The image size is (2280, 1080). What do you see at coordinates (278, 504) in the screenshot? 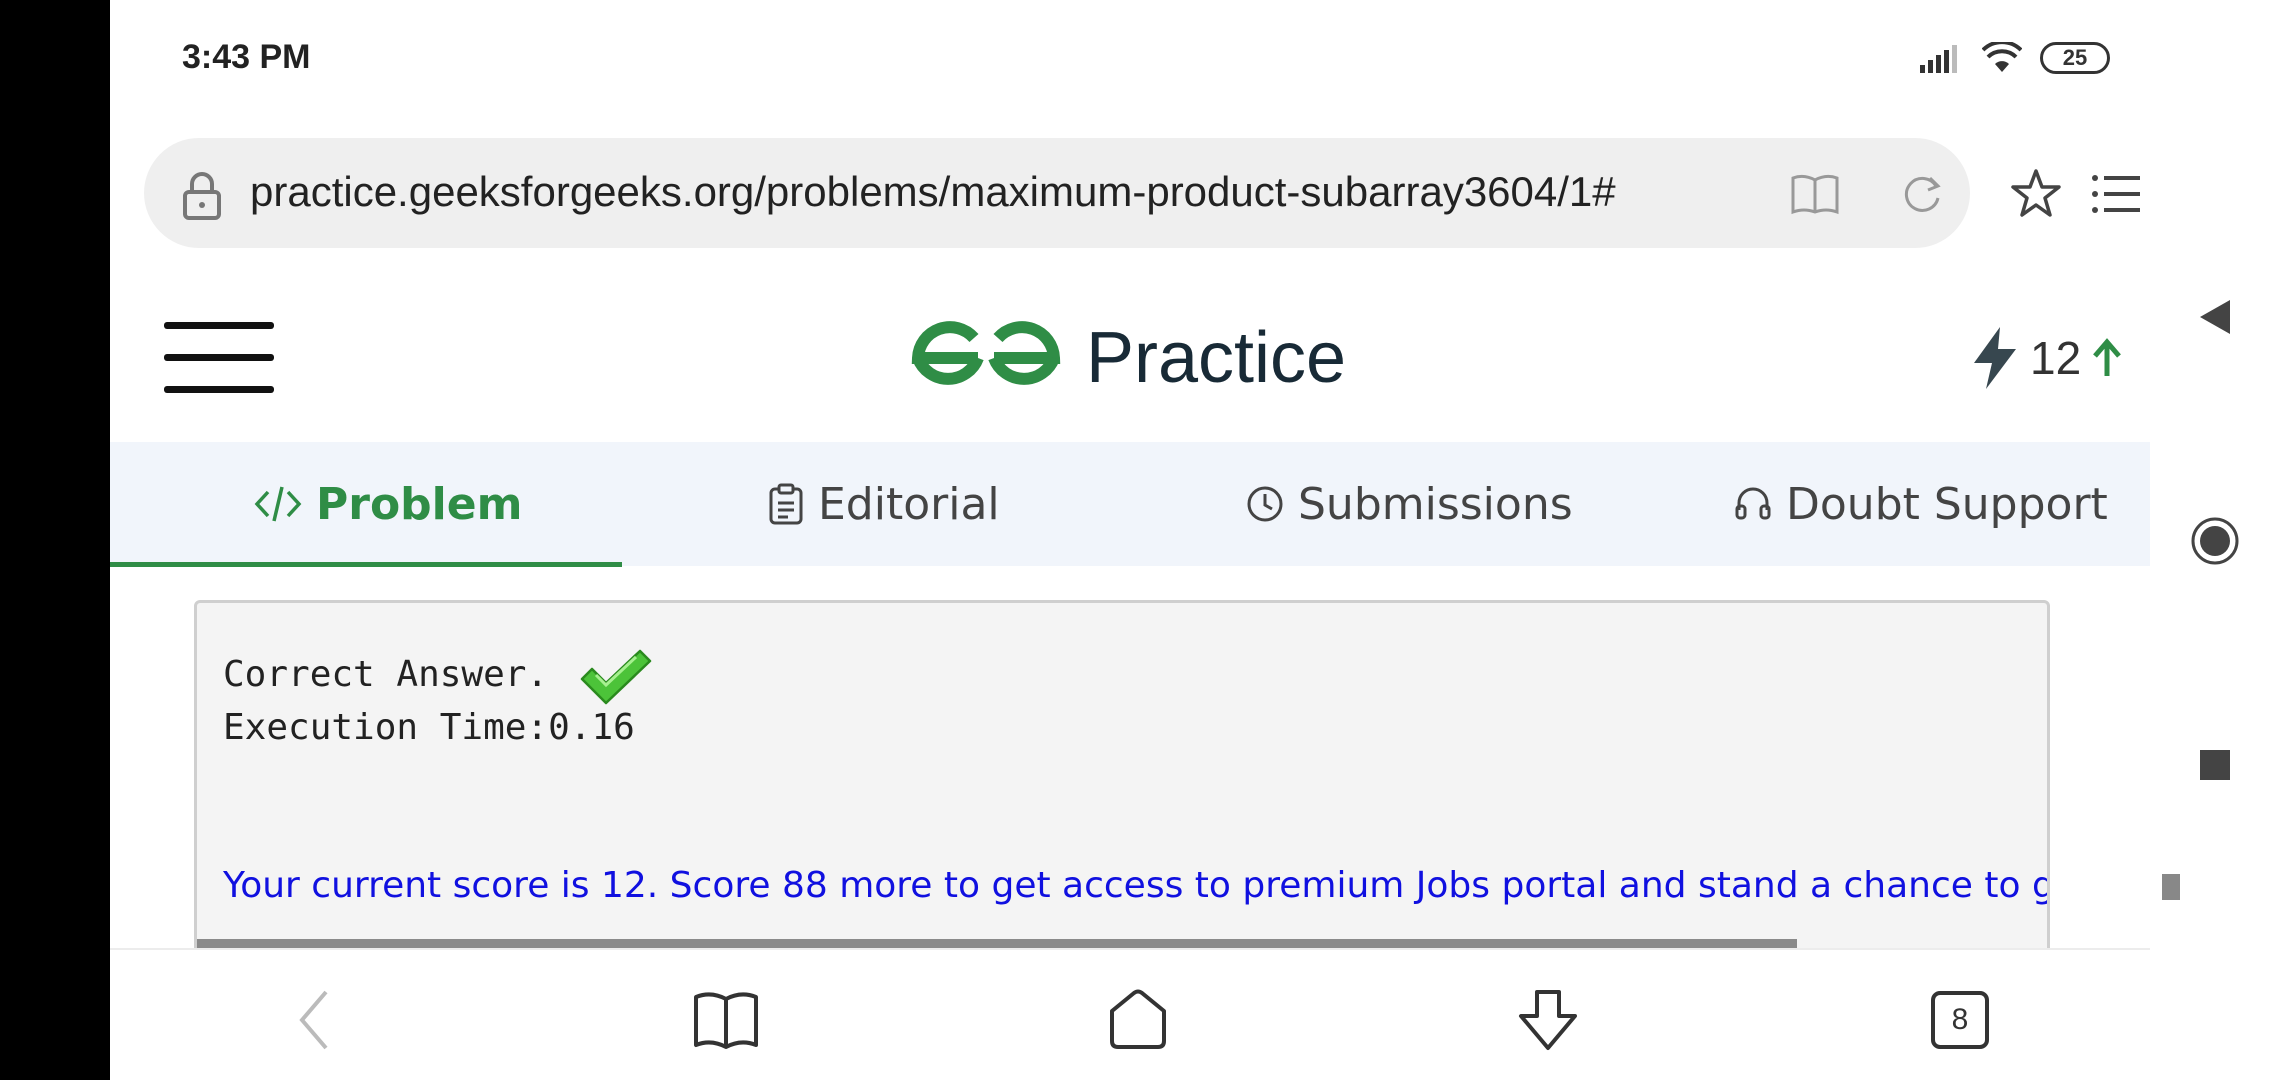
I see `code-icon` at bounding box center [278, 504].